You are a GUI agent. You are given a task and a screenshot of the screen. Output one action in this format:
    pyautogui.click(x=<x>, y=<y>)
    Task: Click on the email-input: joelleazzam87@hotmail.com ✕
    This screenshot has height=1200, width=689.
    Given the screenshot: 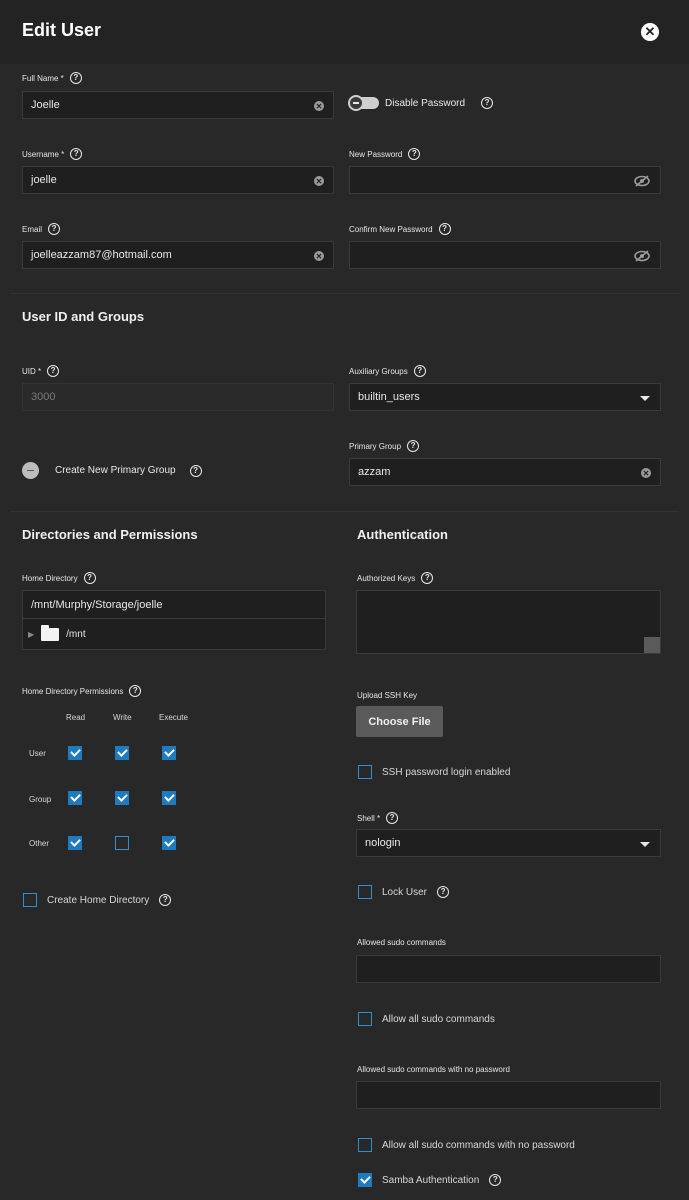 What is the action you would take?
    pyautogui.click(x=178, y=255)
    